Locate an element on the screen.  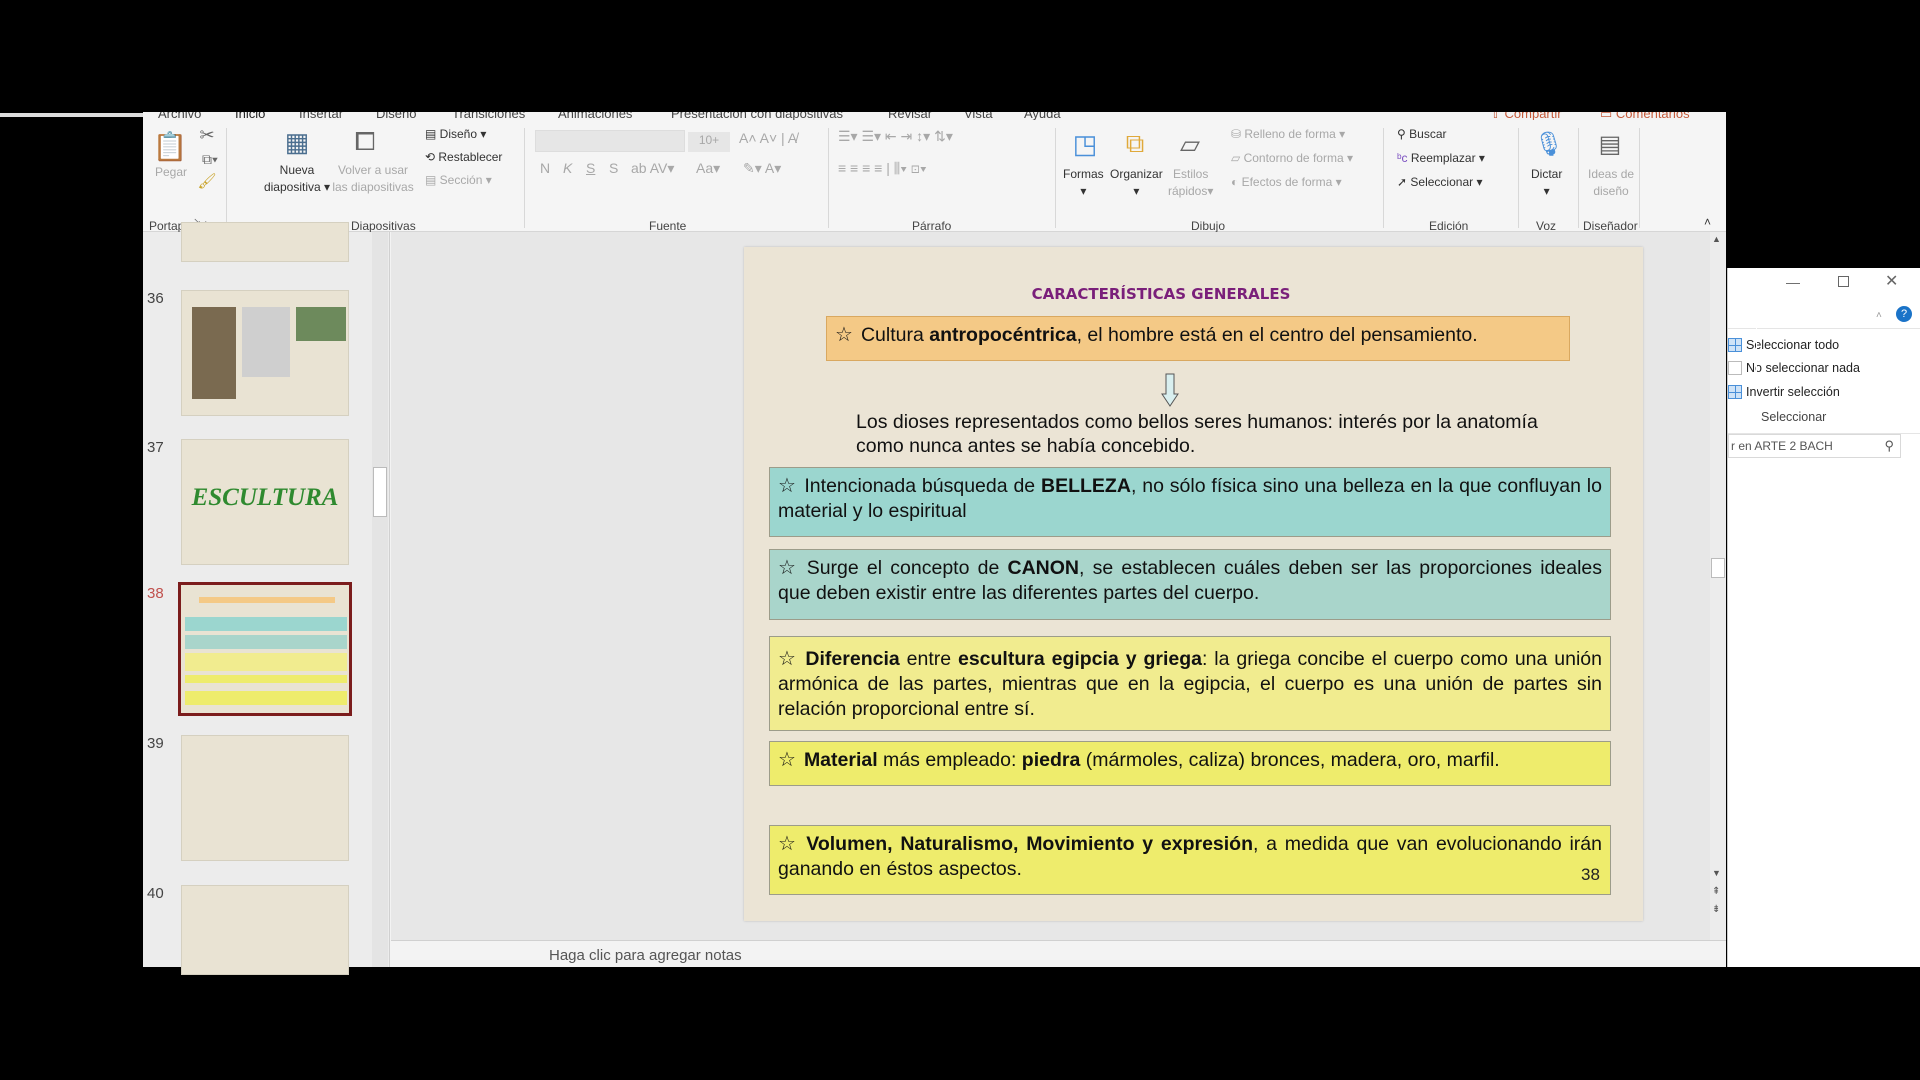
slide-title: CARACTERÍSTICAS GENERALES is located at coordinates (1161, 294).